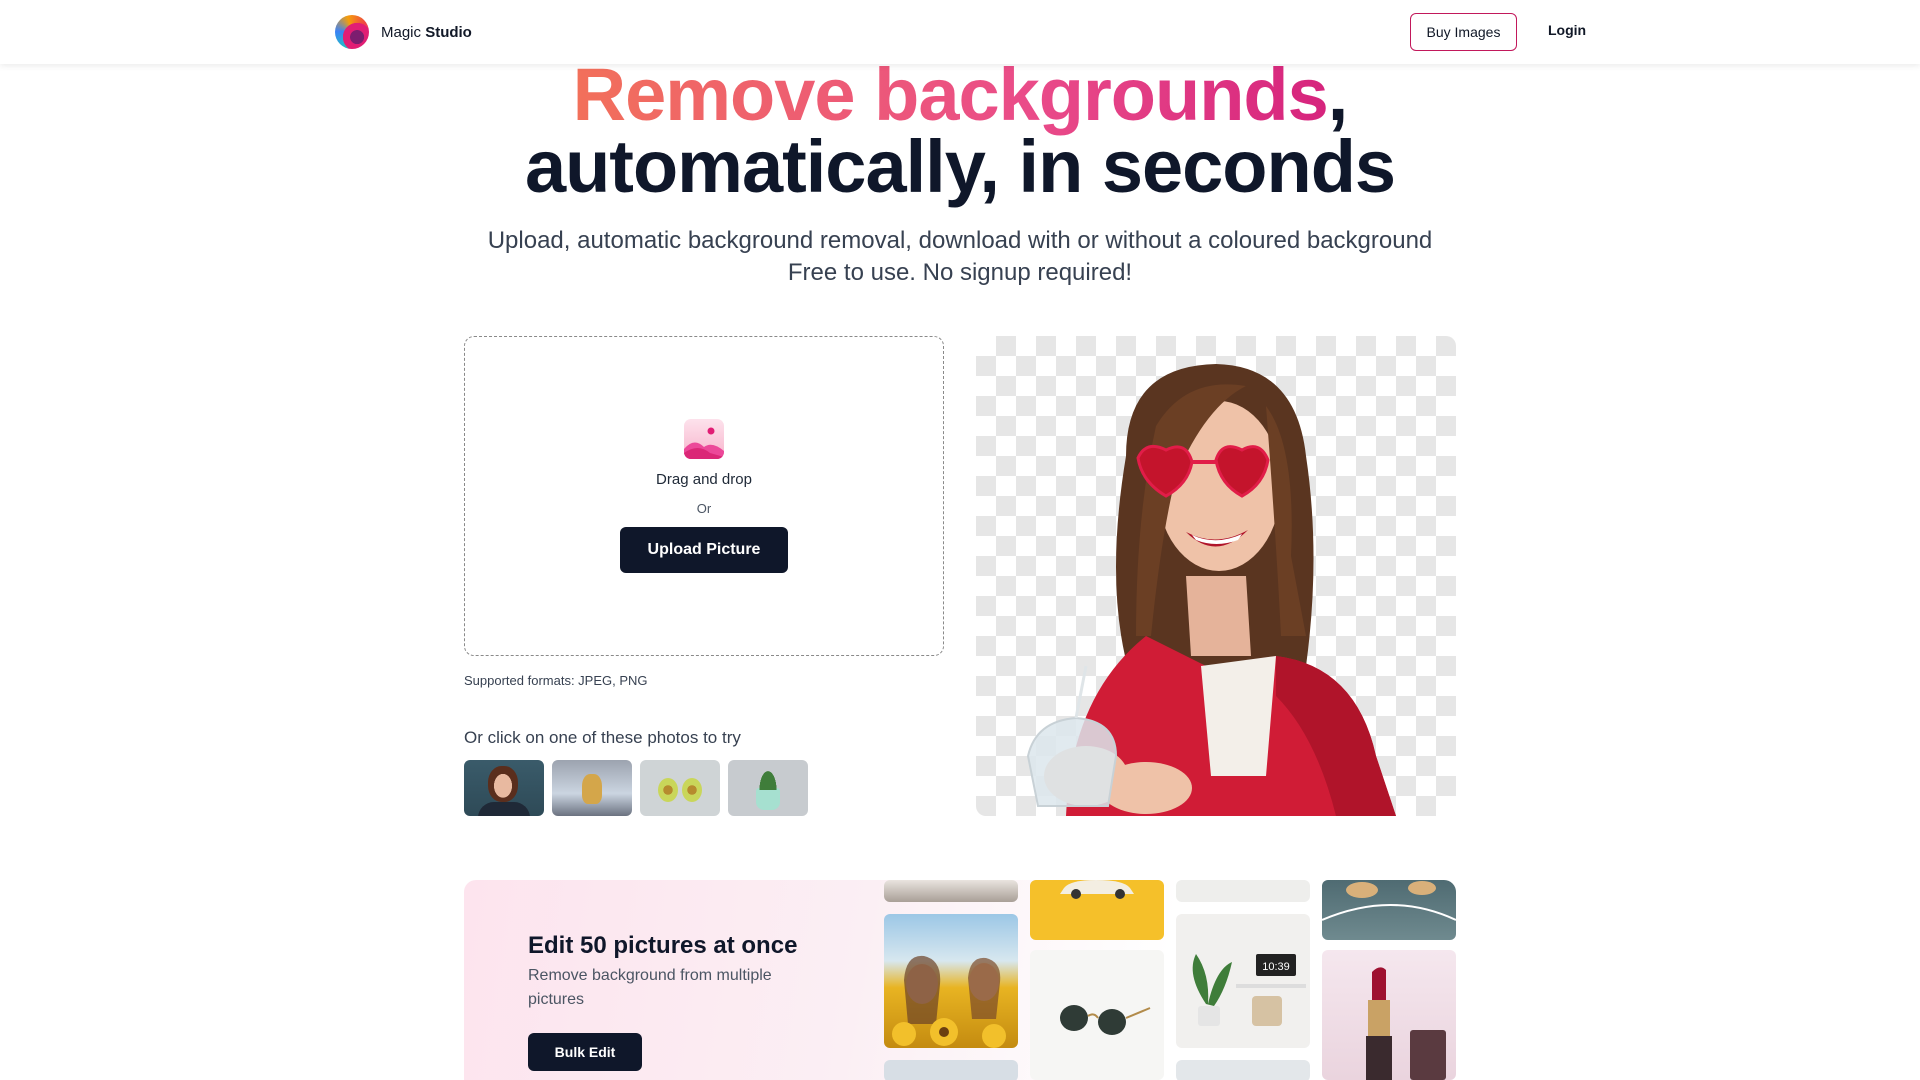  I want to click on hero-subtitle-line2: Free to use. No signup required!, so click(960, 272).